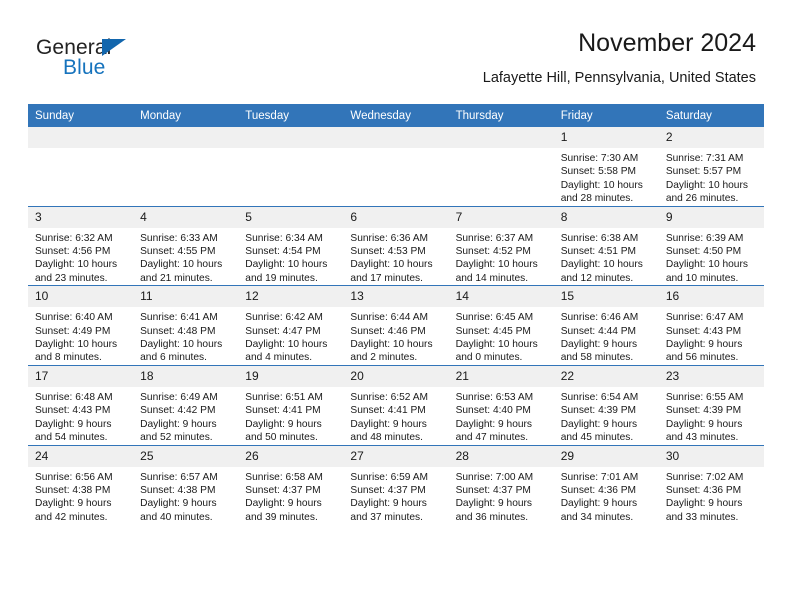  Describe the element at coordinates (492, 517) in the screenshot. I see `daylight-text-line2: and 36 minutes.` at that location.